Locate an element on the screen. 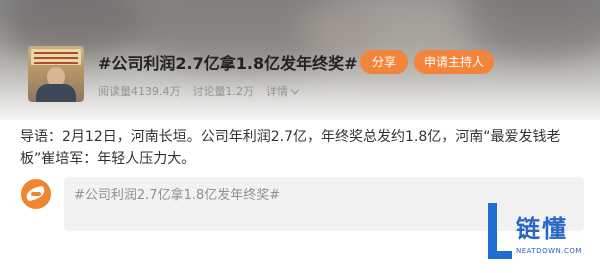 Image resolution: width=600 pixels, height=273 pixels. details-label: 详情 is located at coordinates (277, 91).